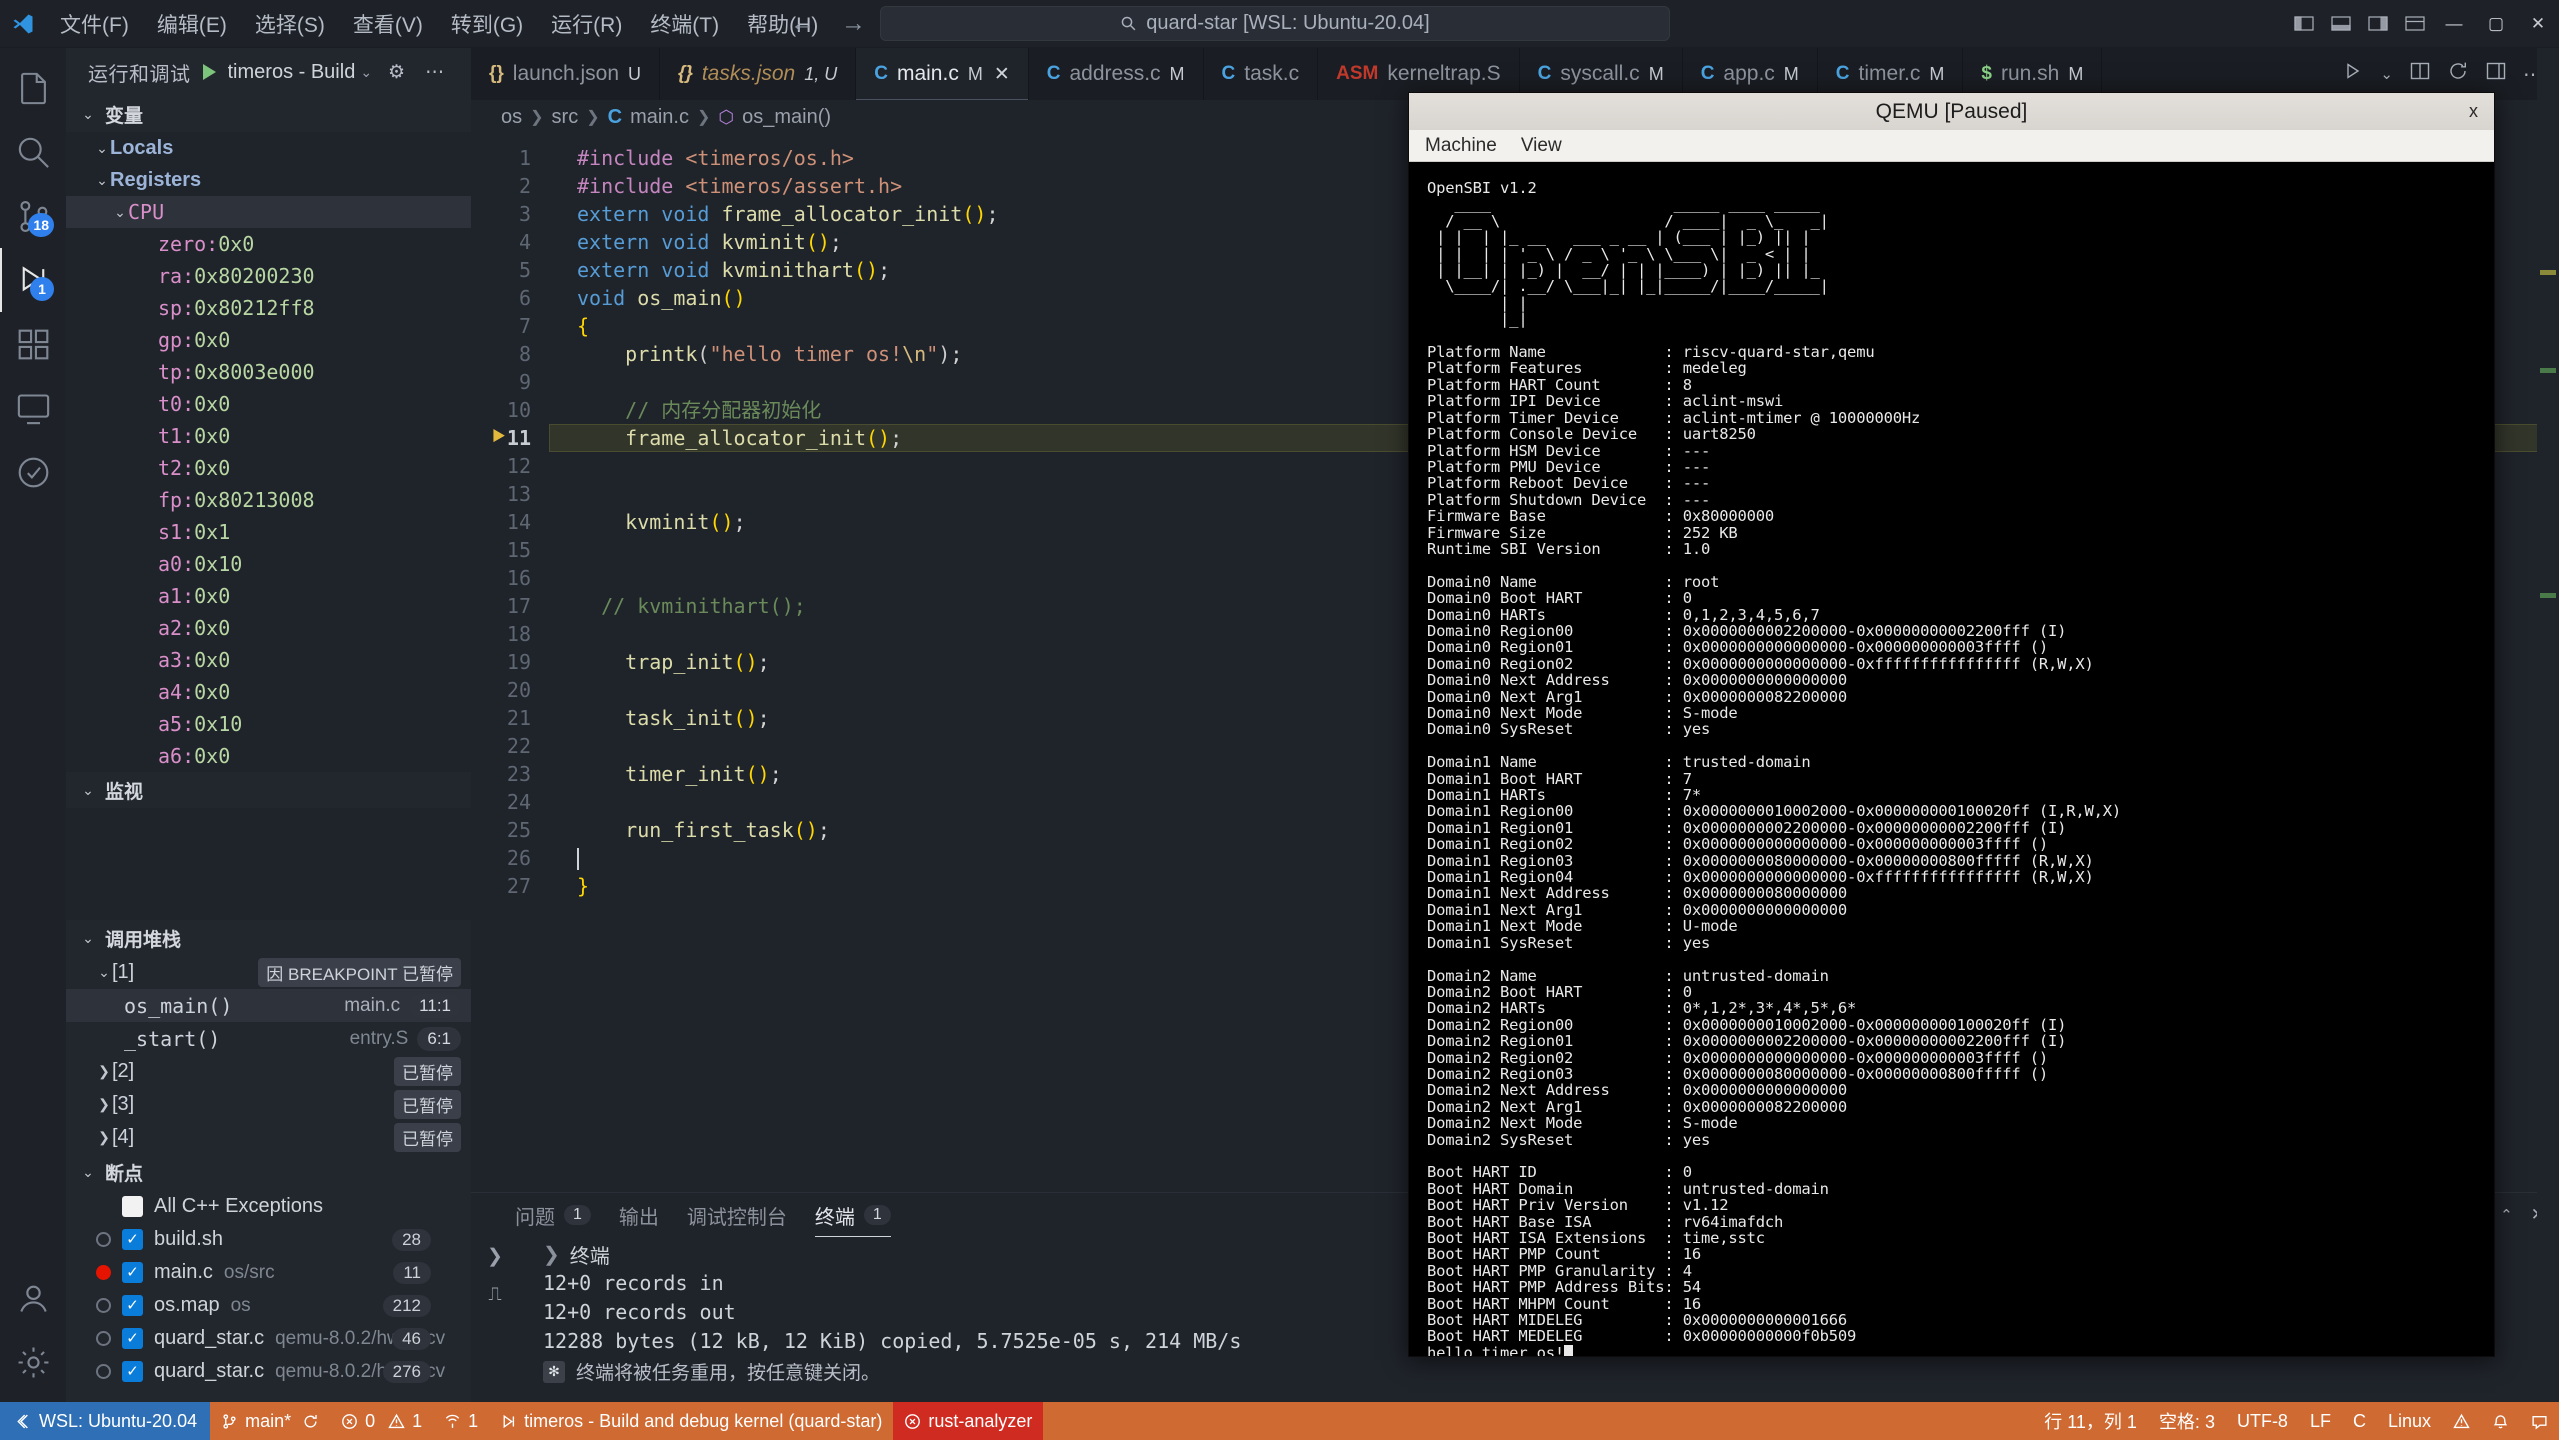  Describe the element at coordinates (2473, 111) in the screenshot. I see `qemu-close-button: x` at that location.